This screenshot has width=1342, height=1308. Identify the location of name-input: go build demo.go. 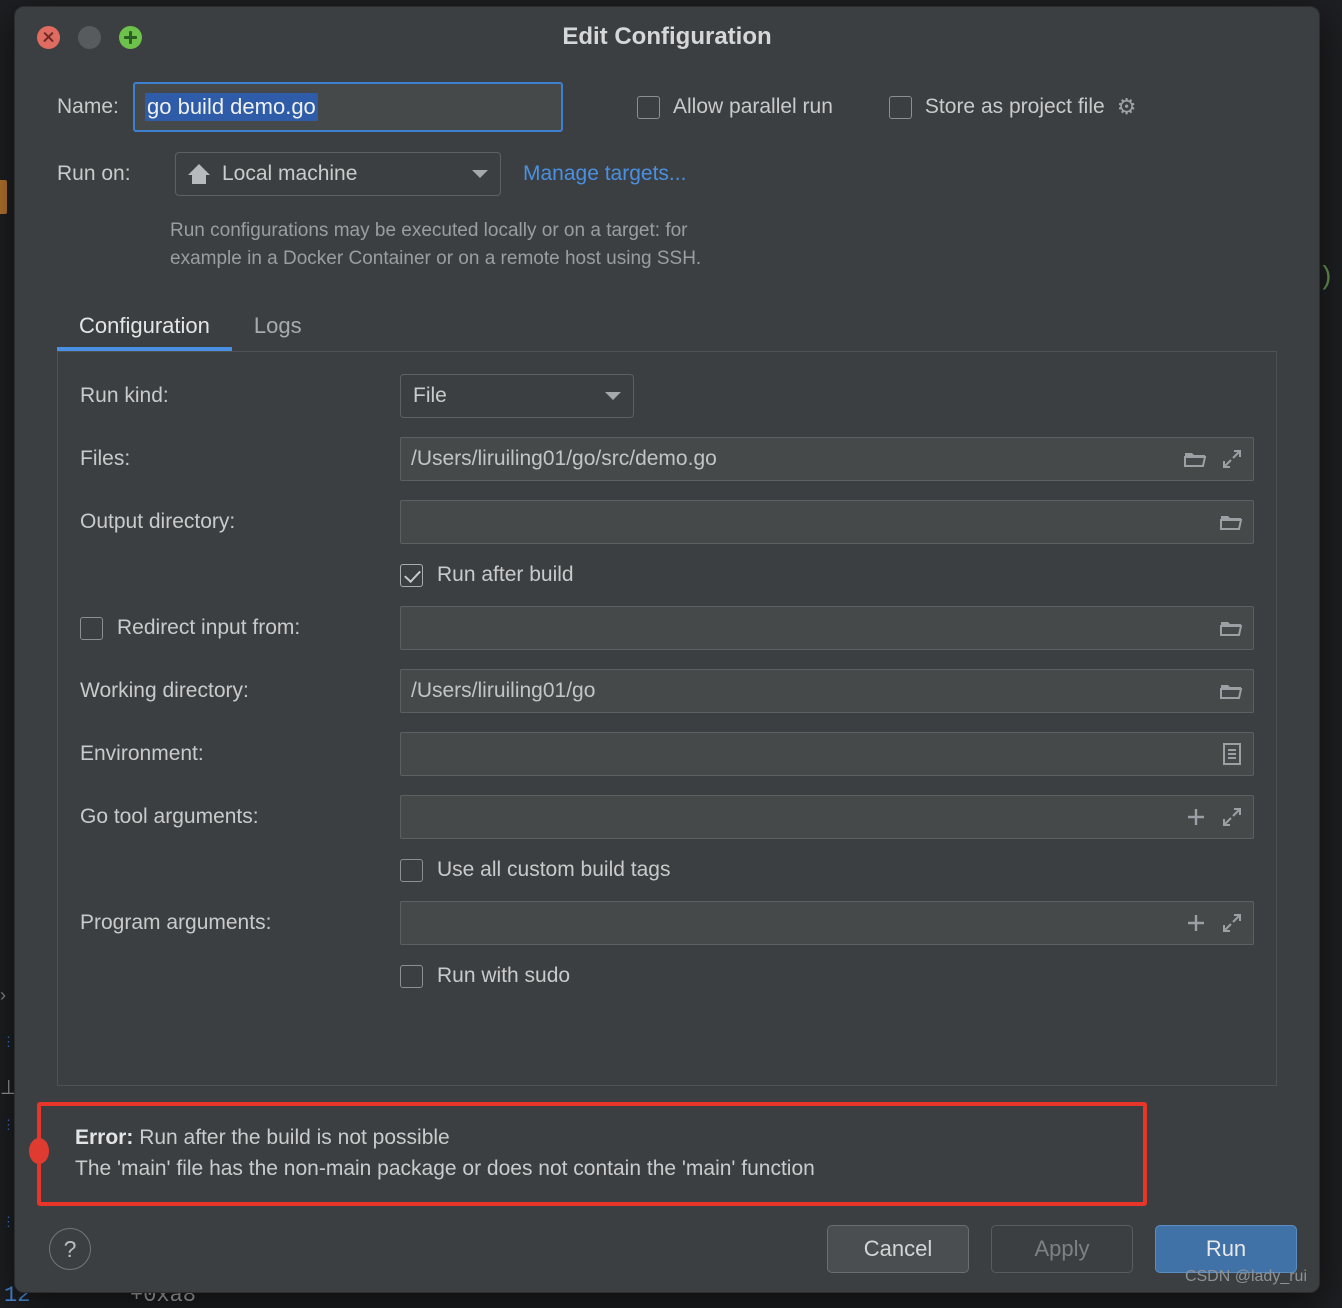
(348, 107).